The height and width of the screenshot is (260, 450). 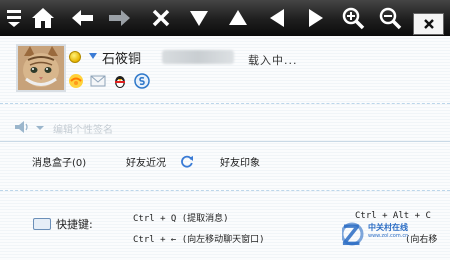 I want to click on home-icon, so click(x=43, y=18).